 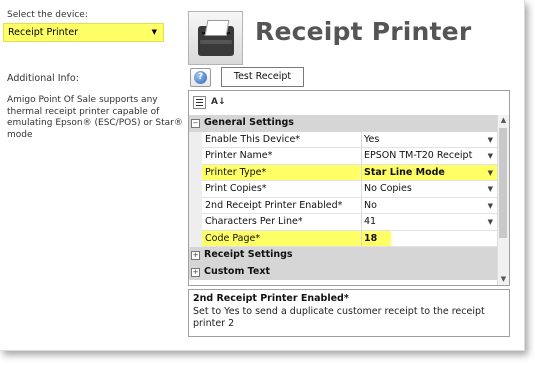 I want to click on property-name: Printer Name*, so click(x=282, y=156).